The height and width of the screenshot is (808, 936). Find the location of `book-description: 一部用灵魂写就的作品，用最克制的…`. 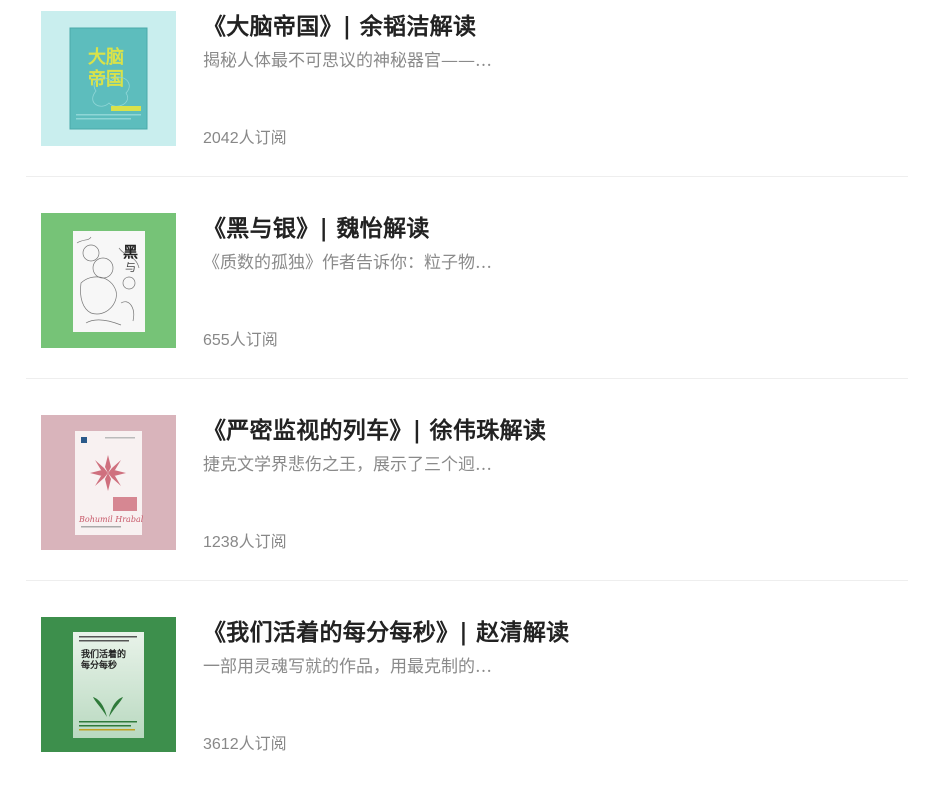

book-description: 一部用灵魂写就的作品，用最克制的… is located at coordinates (347, 667).